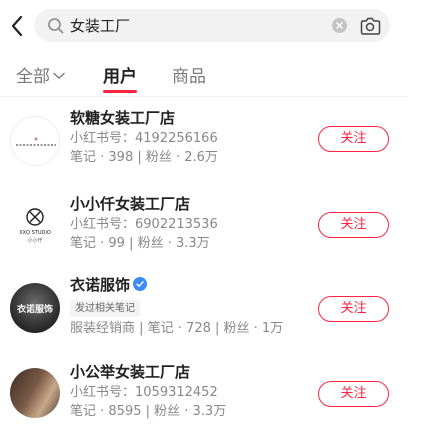  I want to click on user-name: 衣诺服饰, so click(176, 285).